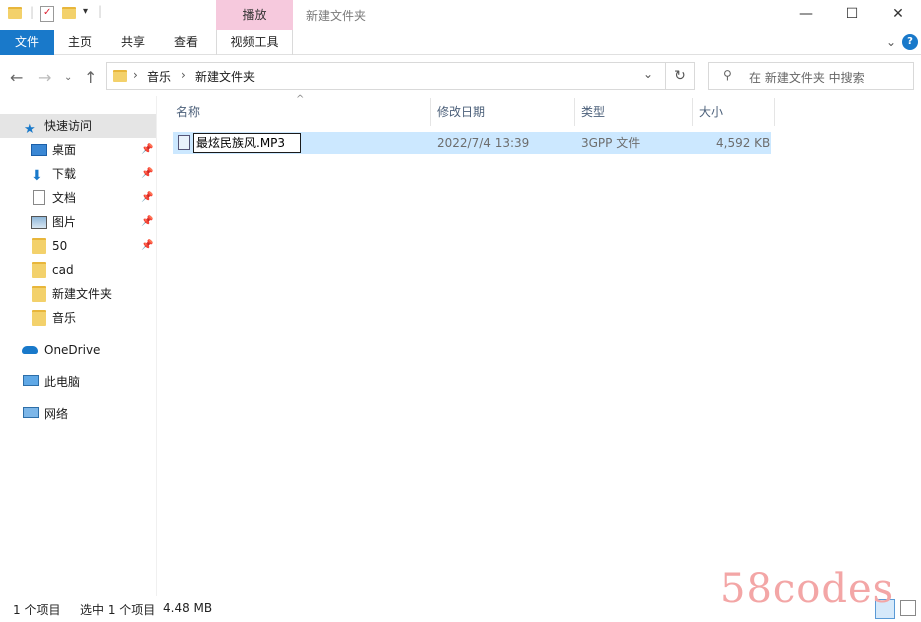  Describe the element at coordinates (186, 42) in the screenshot. I see `tab-view: 查看` at that location.